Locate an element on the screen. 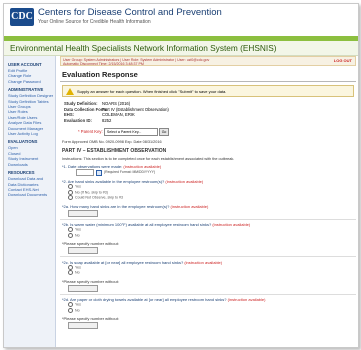 This screenshot has width=361, height=350. question-2c-specify-input is located at coordinates (83, 288).